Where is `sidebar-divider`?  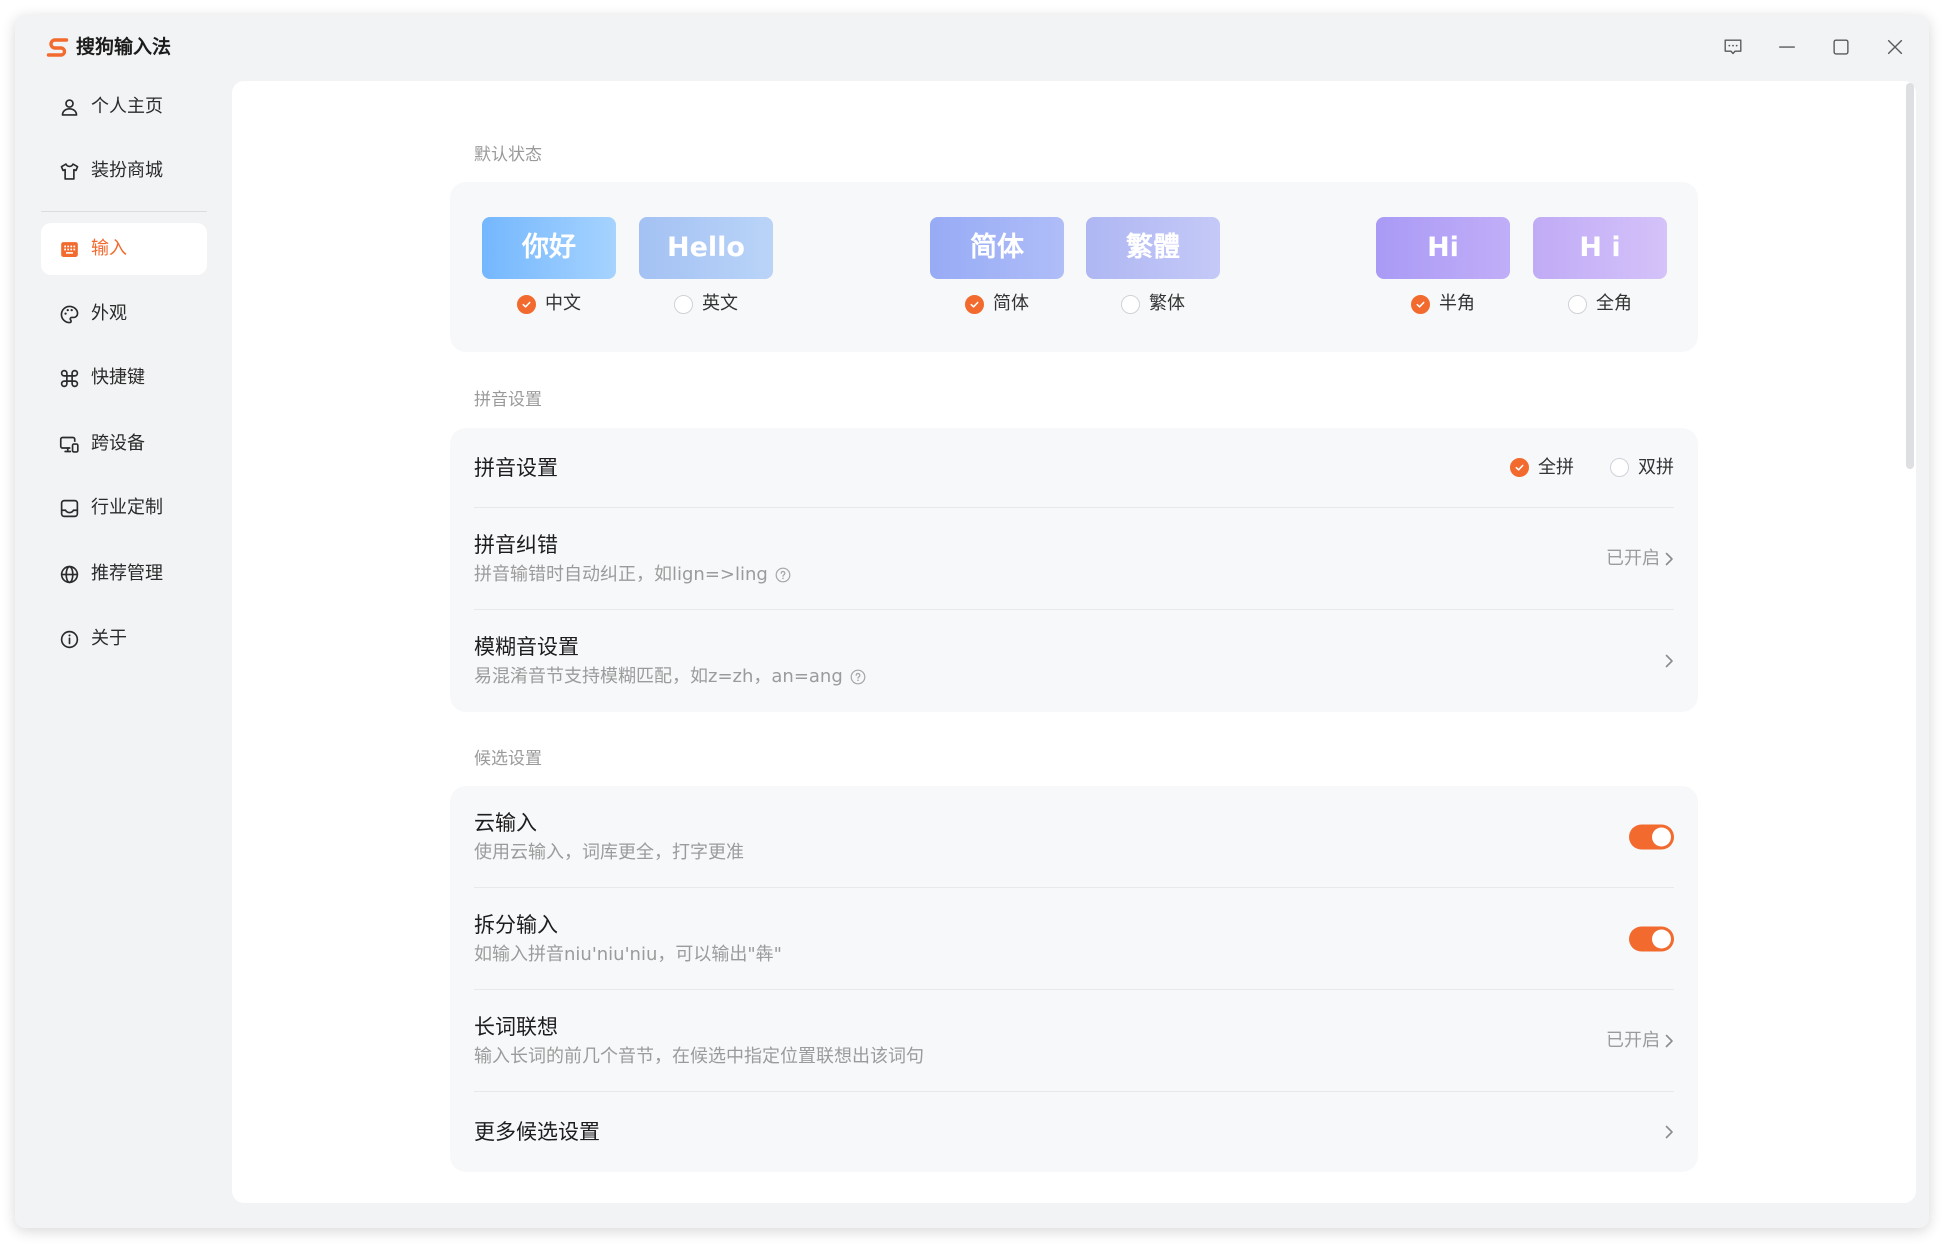 sidebar-divider is located at coordinates (124, 211).